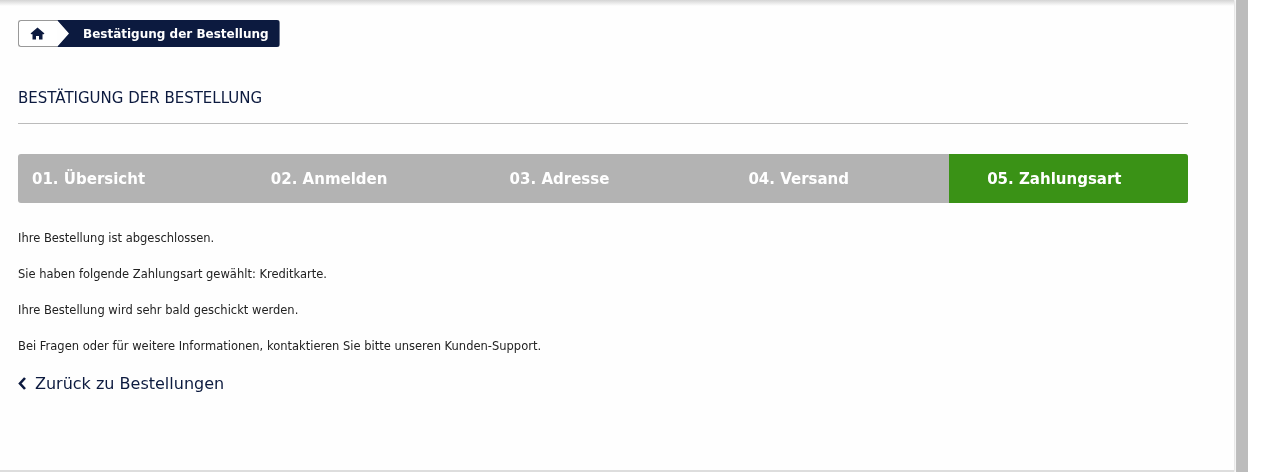 The width and height of the screenshot is (1276, 472). I want to click on message-text: Ihre Bestellung wird sehr bald geschickt werden., so click(159, 310).